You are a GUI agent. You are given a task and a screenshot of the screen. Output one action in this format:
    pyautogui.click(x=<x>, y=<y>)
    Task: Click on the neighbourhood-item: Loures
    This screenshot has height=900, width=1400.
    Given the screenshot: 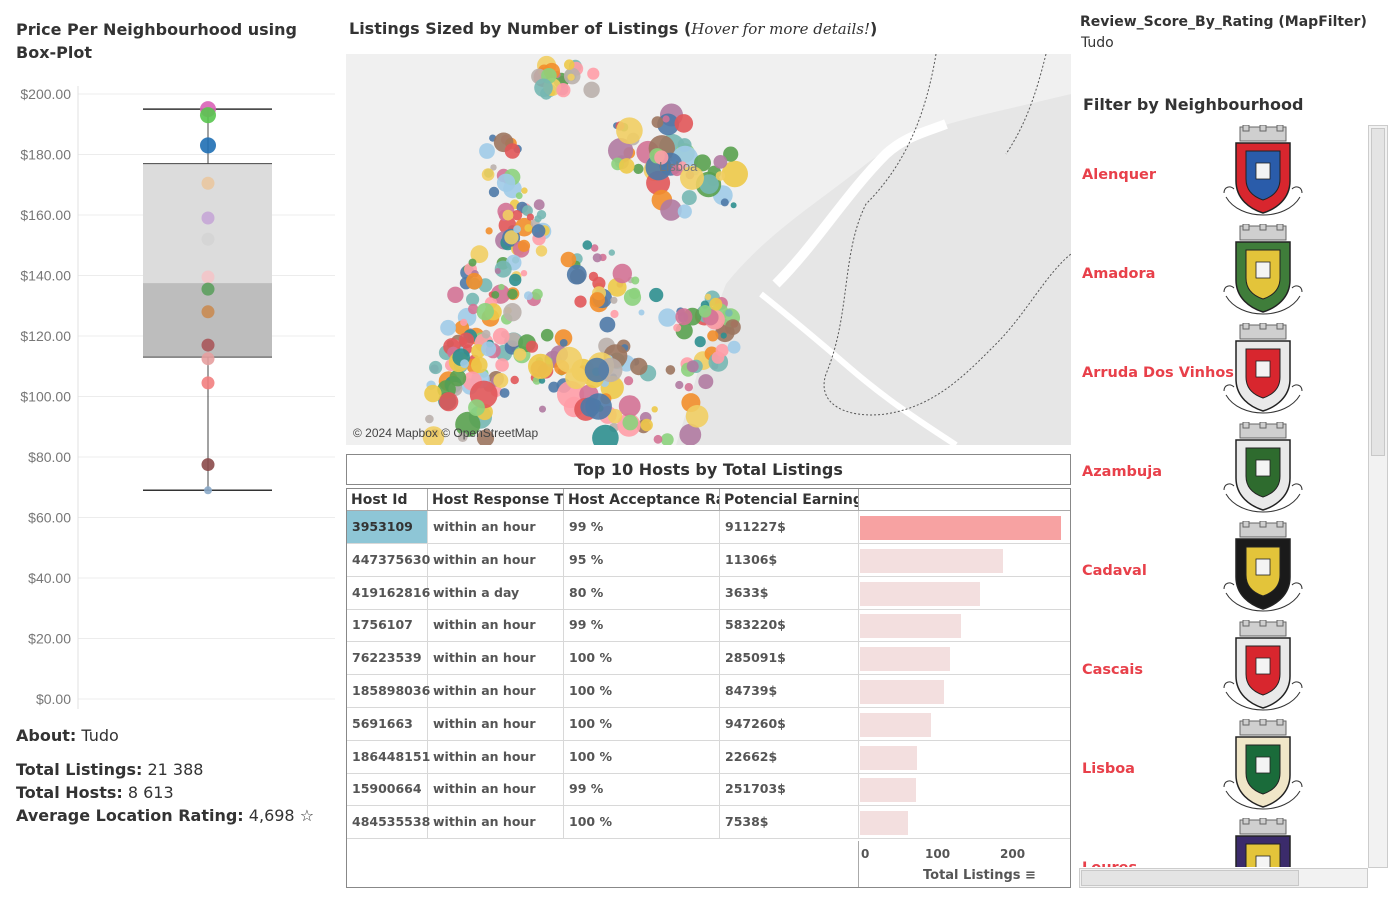 What is the action you would take?
    pyautogui.click(x=1221, y=842)
    